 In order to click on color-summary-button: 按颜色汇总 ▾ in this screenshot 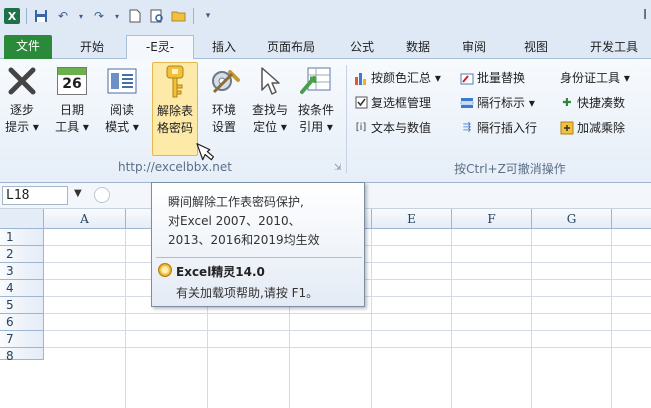, I will do `click(397, 77)`.